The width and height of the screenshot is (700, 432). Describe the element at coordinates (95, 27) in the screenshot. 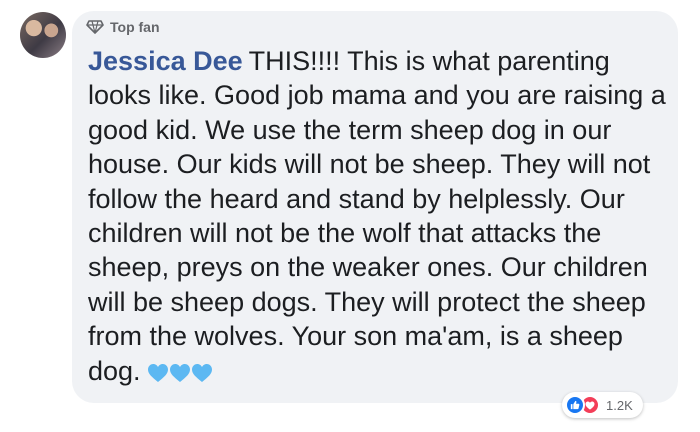

I see `diamond-icon` at that location.